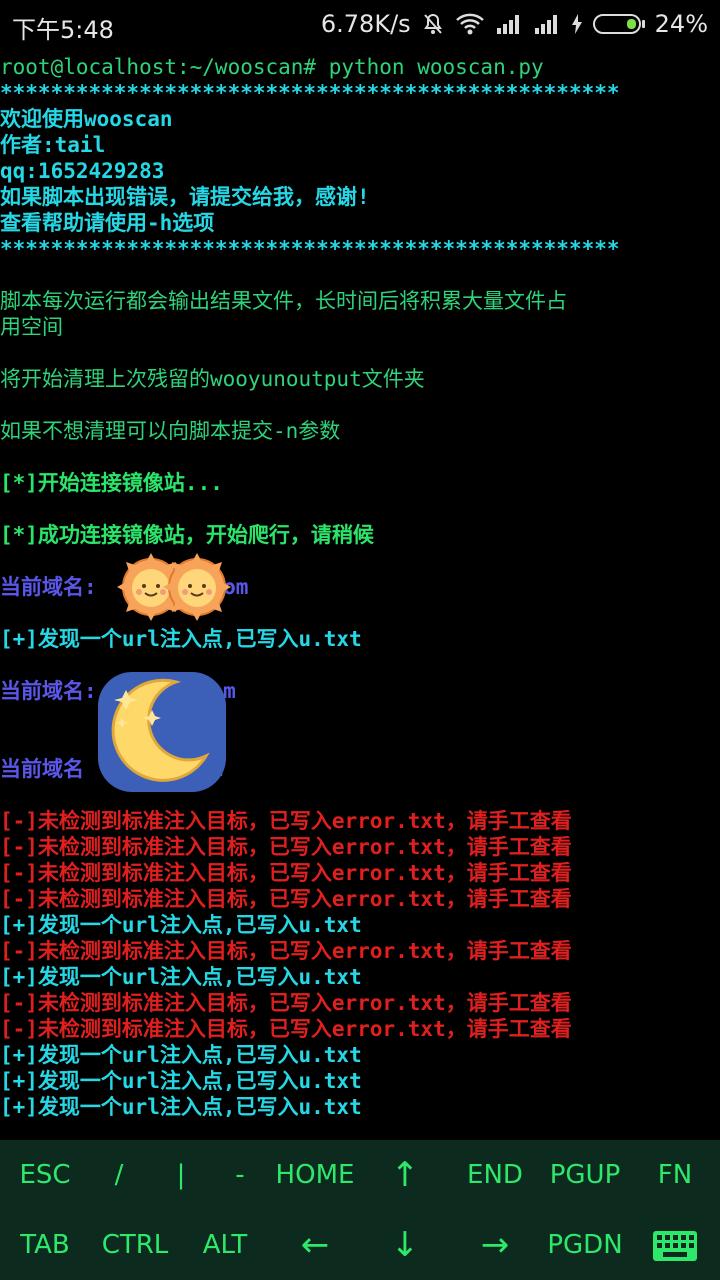 This screenshot has height=1280, width=720. Describe the element at coordinates (433, 24) in the screenshot. I see `mute-bell-icon` at that location.